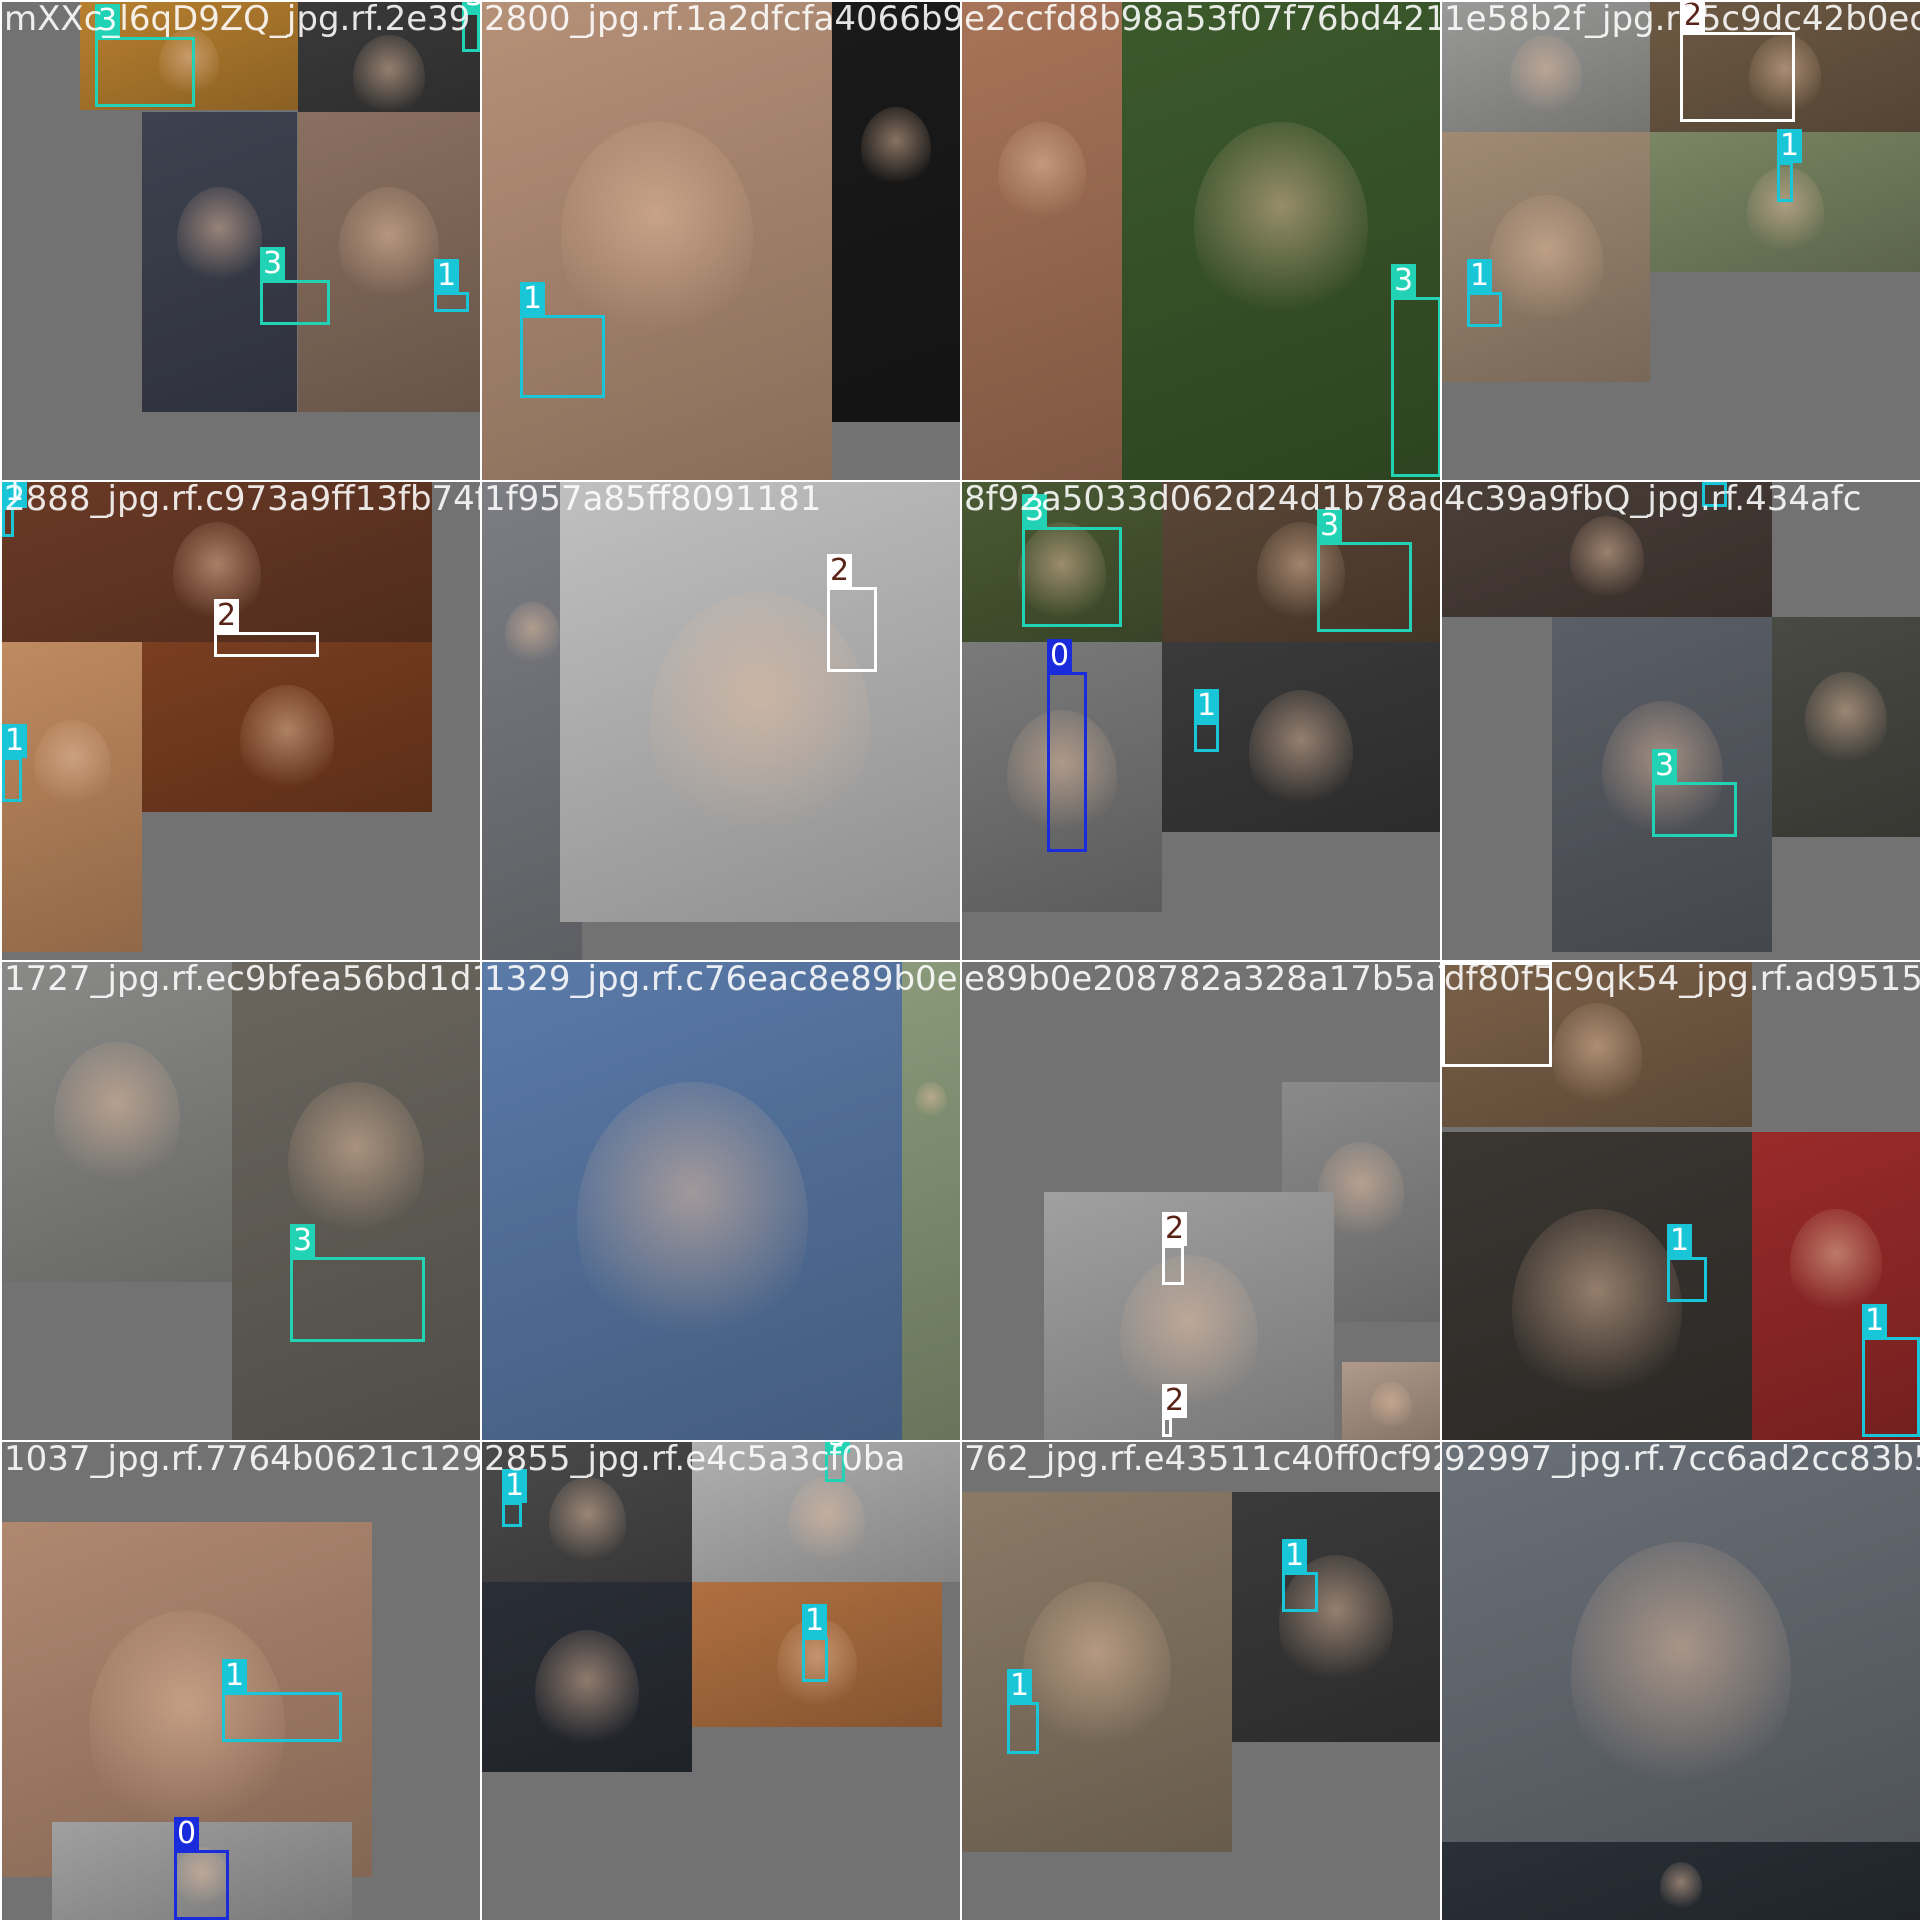 The image size is (1920, 1920). I want to click on mosaic-cell: 3 3 0 1 8f92a5033d062d24d1b78ac08, so click(1201, 721).